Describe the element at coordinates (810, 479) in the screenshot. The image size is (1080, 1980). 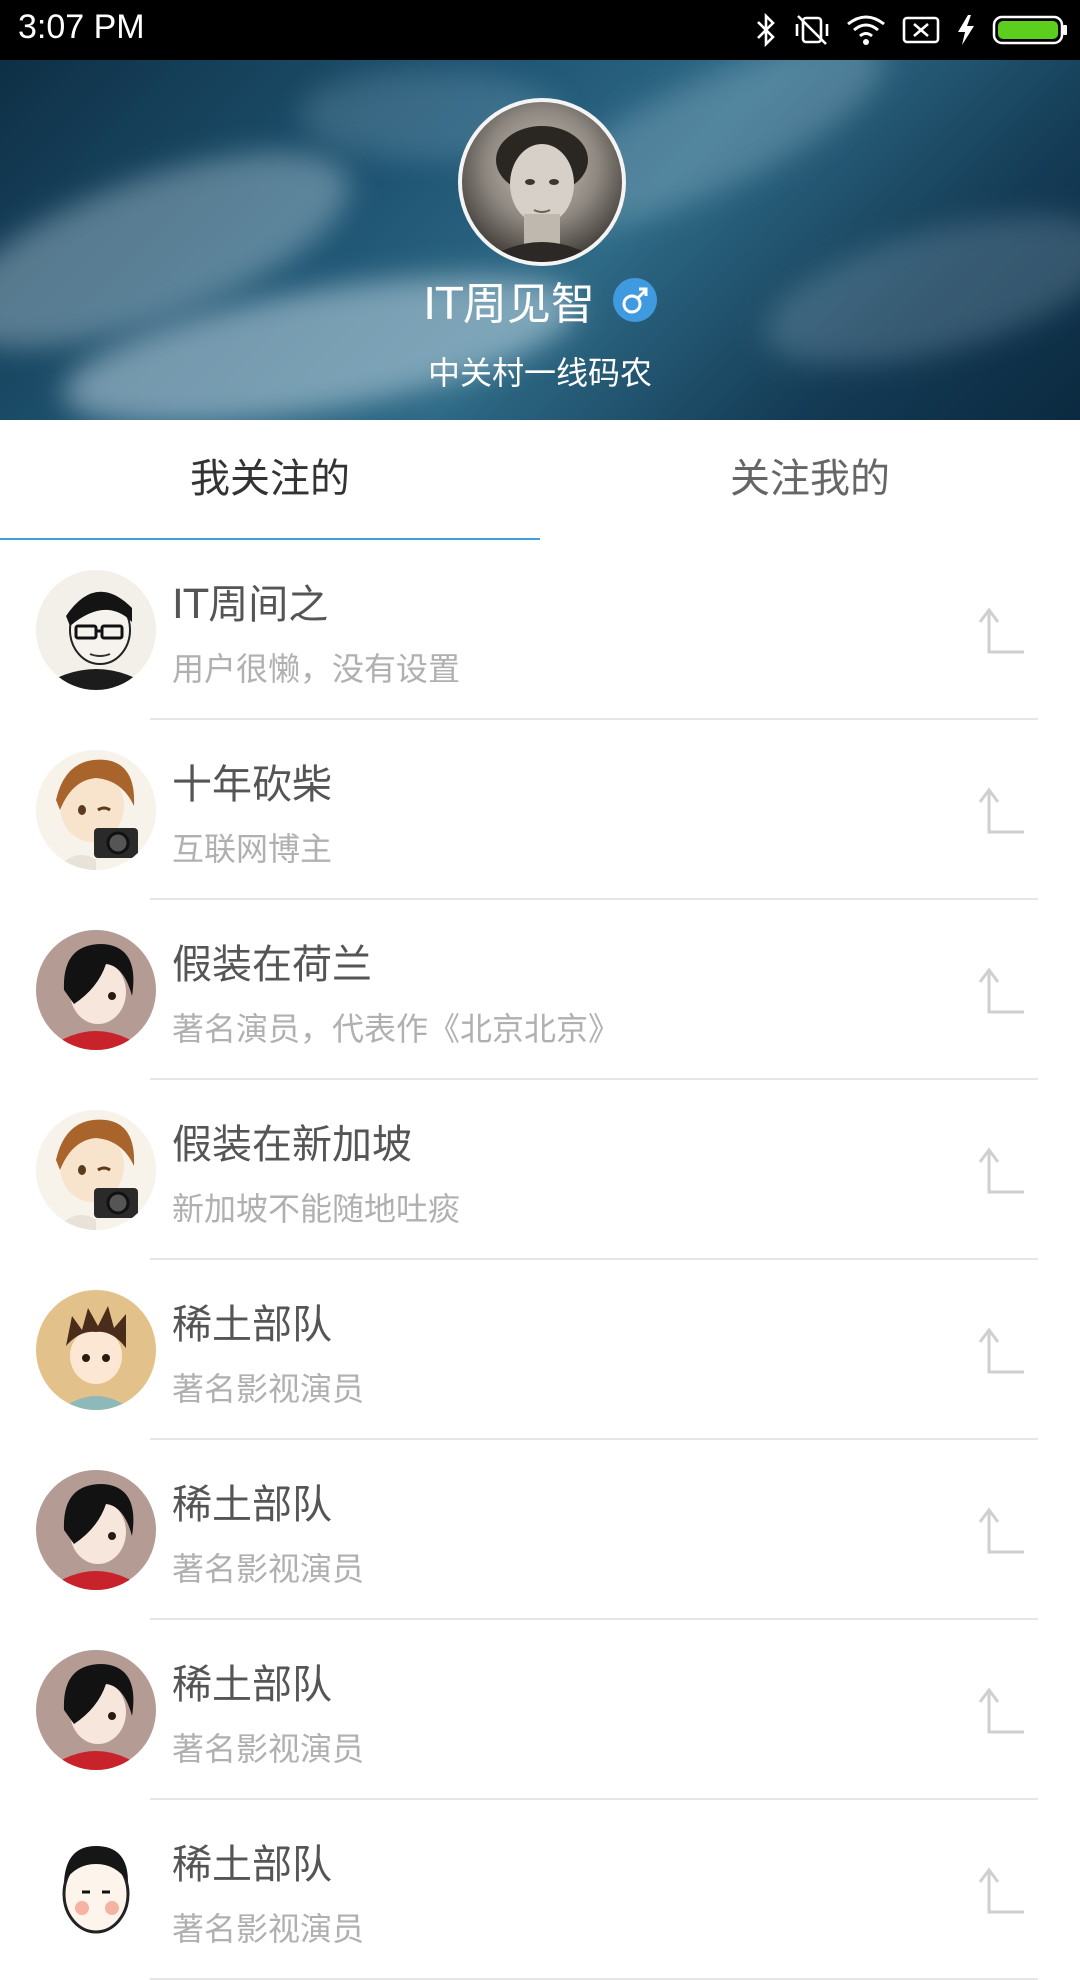
I see `tab-followers: 关注我的` at that location.